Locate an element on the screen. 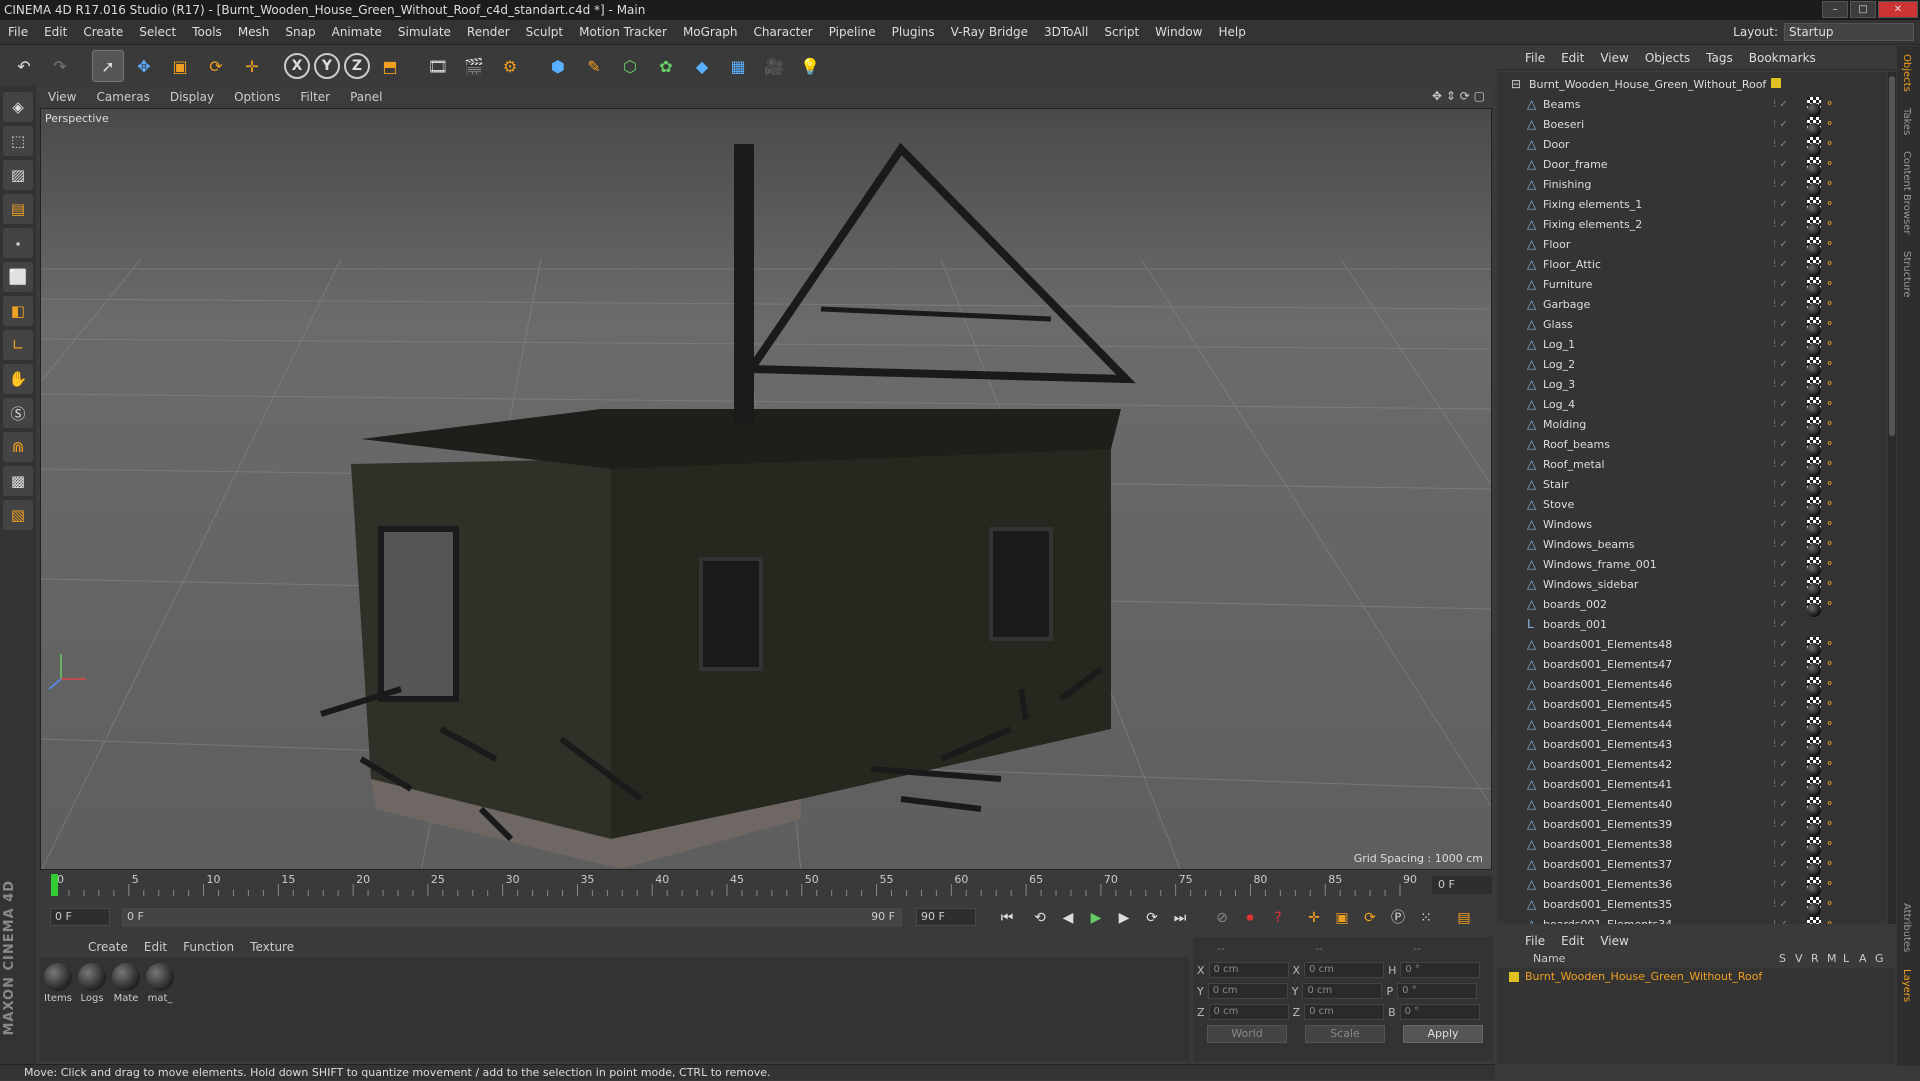 The image size is (1920, 1081). material-menu-function: Function is located at coordinates (208, 947).